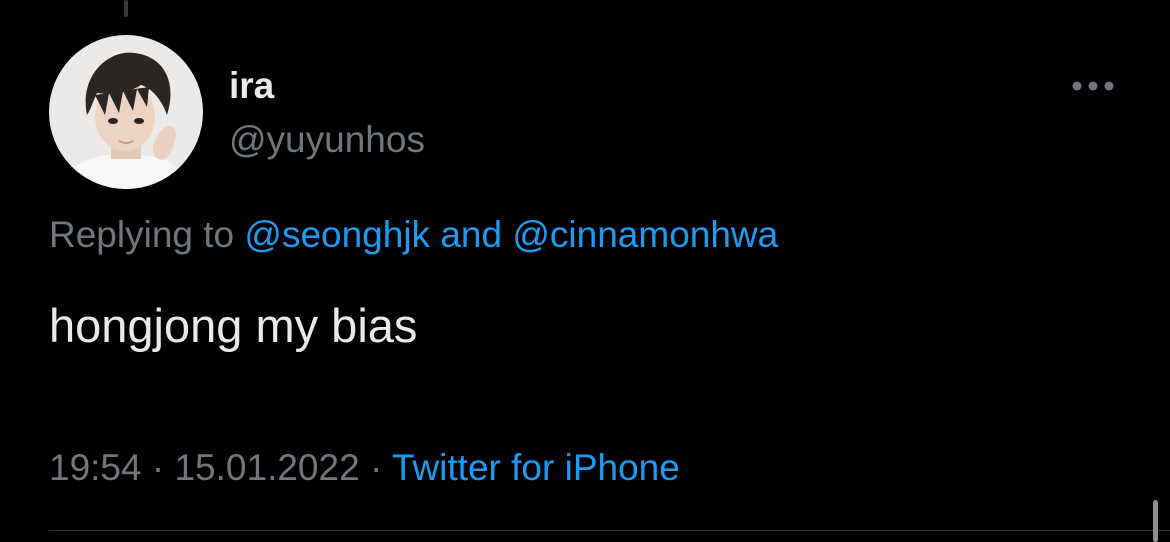 The image size is (1170, 542). I want to click on divider, so click(609, 530).